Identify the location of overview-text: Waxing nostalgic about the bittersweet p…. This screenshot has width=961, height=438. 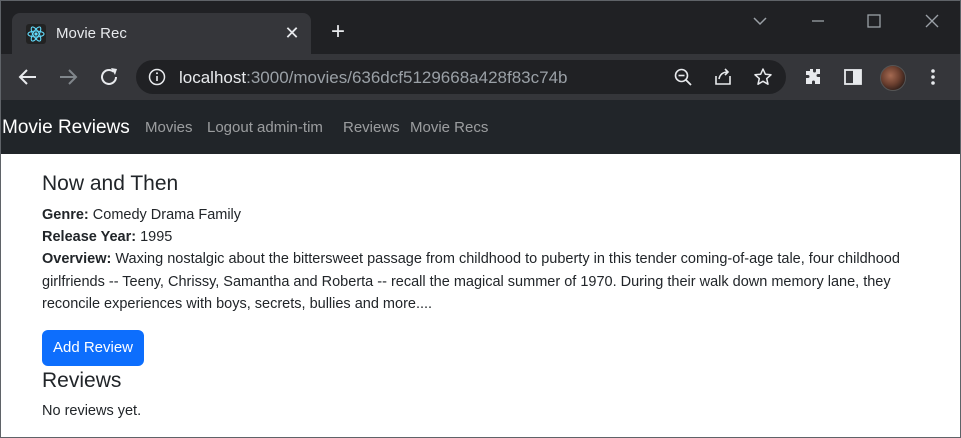
(471, 281).